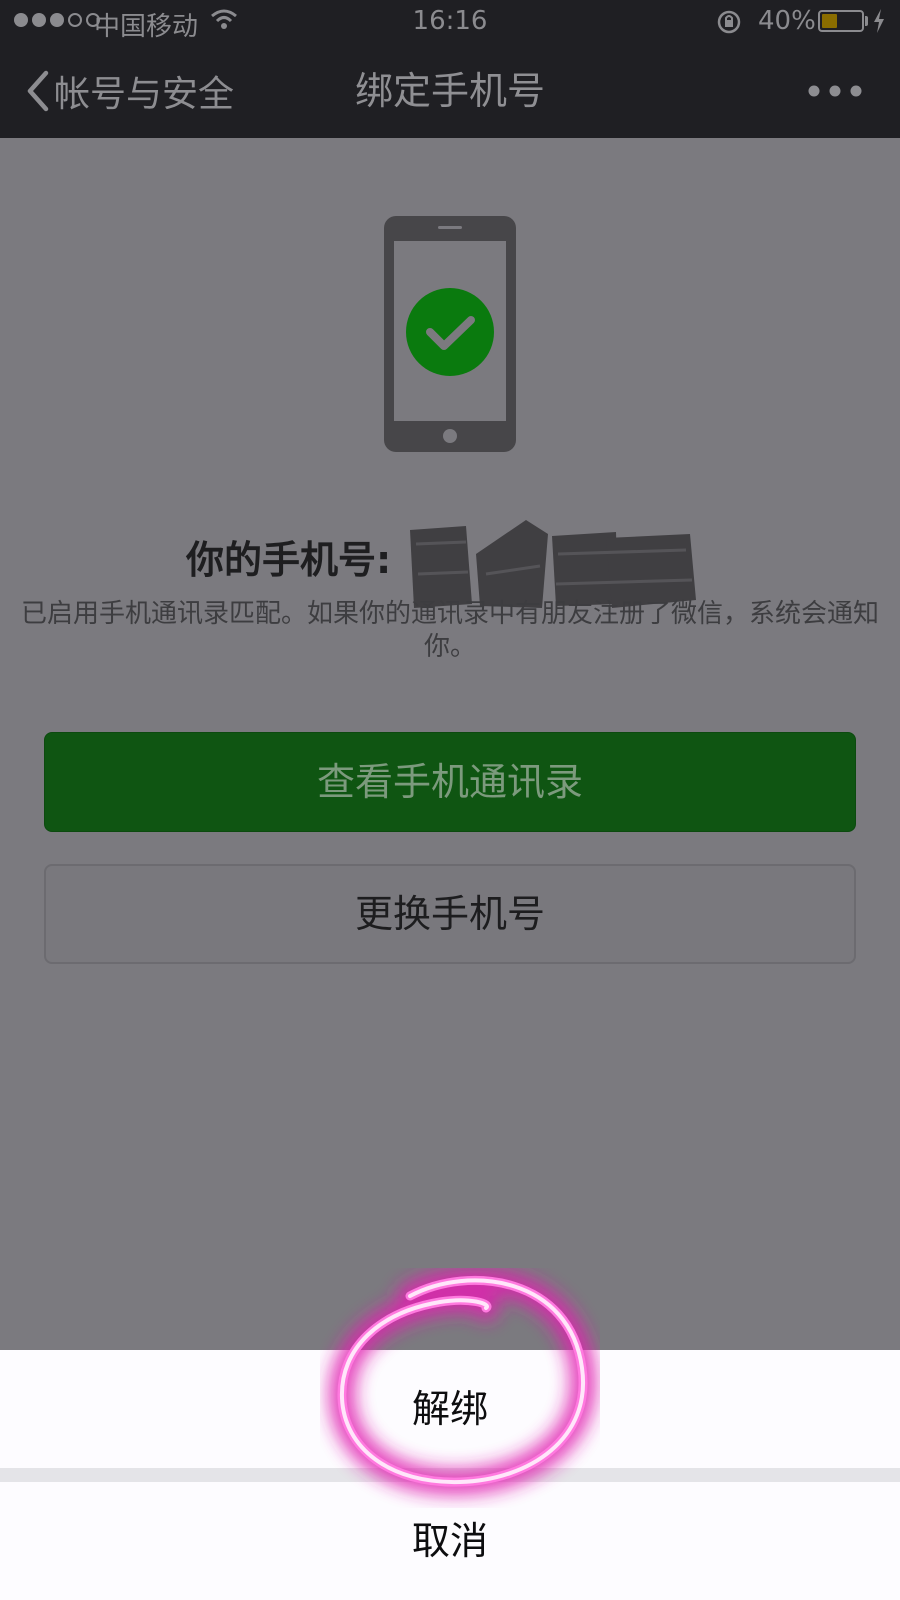  I want to click on battery-percent: 40%, so click(787, 21).